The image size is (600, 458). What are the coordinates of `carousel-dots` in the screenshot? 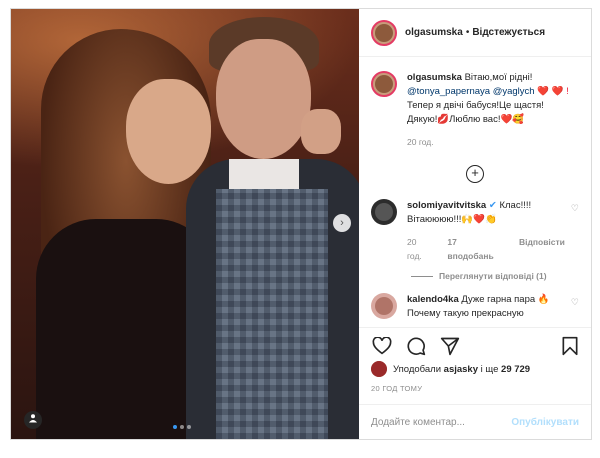 It's located at (182, 427).